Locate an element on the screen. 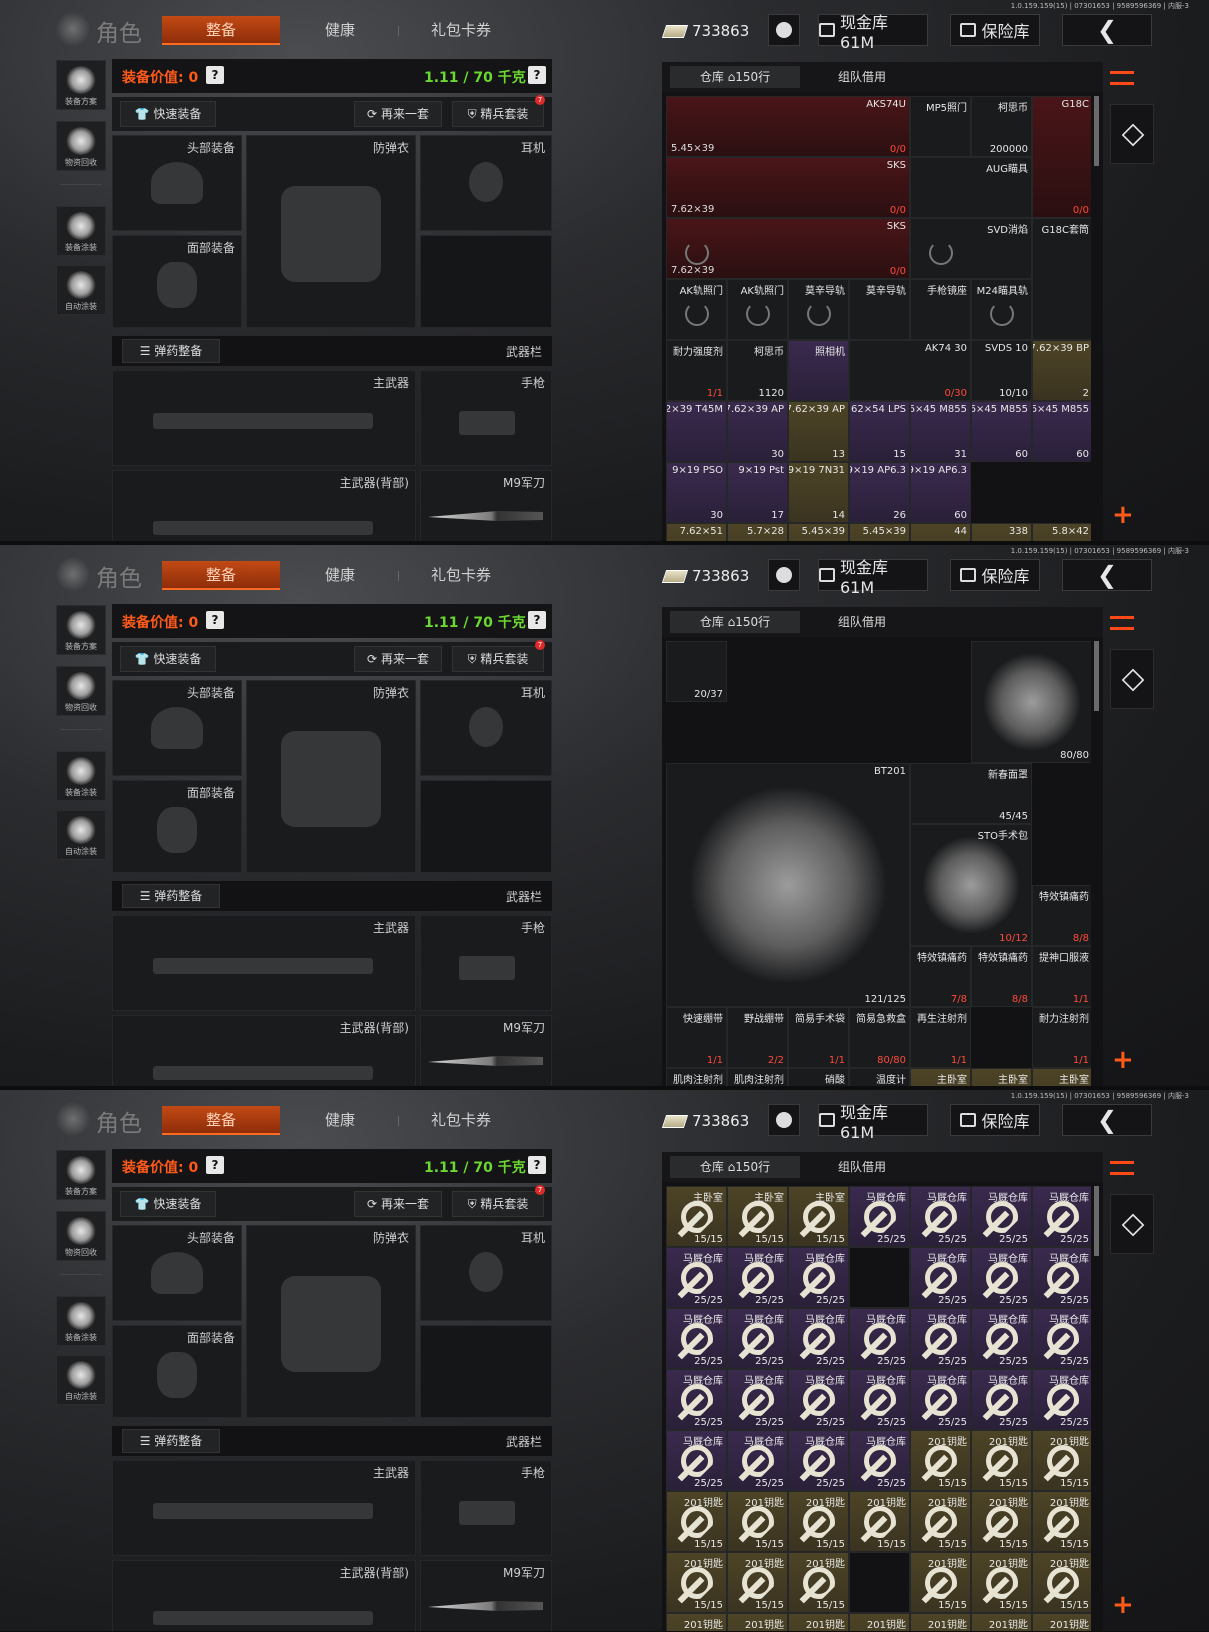 Image resolution: width=1209 pixels, height=1632 pixels. storage-item: 手枪镜座 is located at coordinates (940, 309).